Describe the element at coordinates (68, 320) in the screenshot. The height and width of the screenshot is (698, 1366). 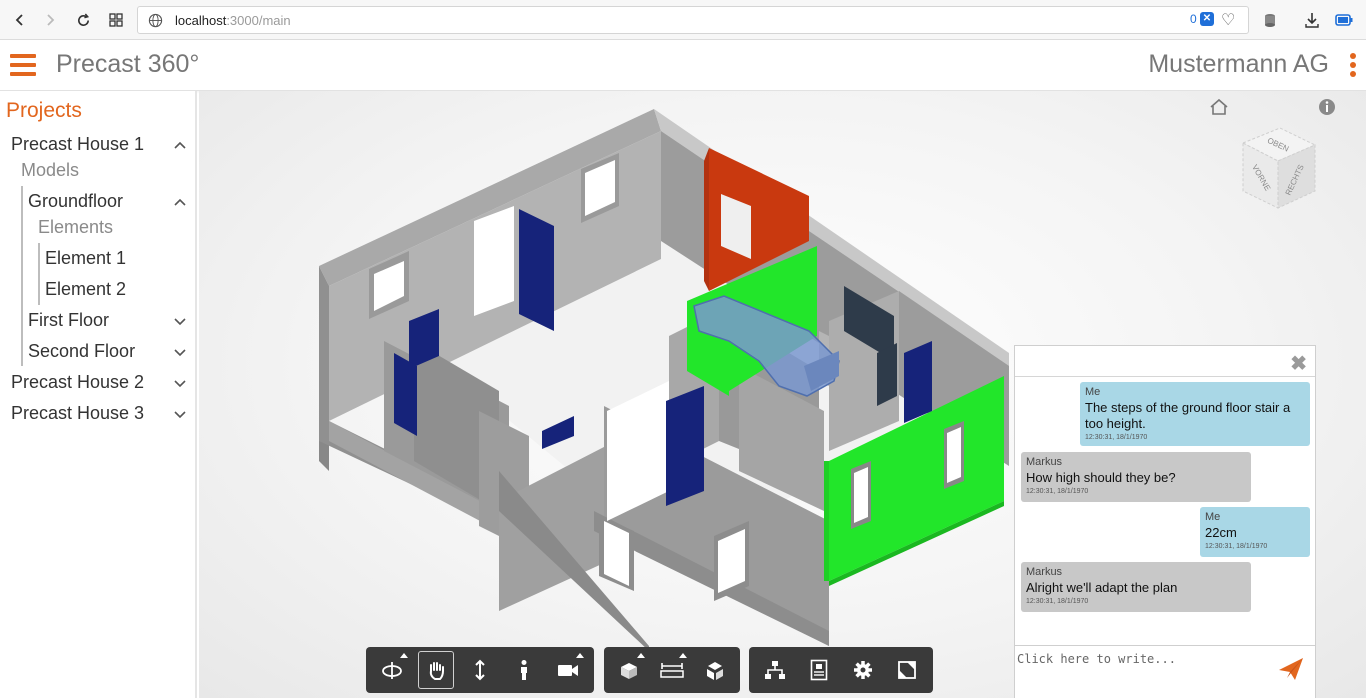
I see `tree-item-first-floor: First Floor` at that location.